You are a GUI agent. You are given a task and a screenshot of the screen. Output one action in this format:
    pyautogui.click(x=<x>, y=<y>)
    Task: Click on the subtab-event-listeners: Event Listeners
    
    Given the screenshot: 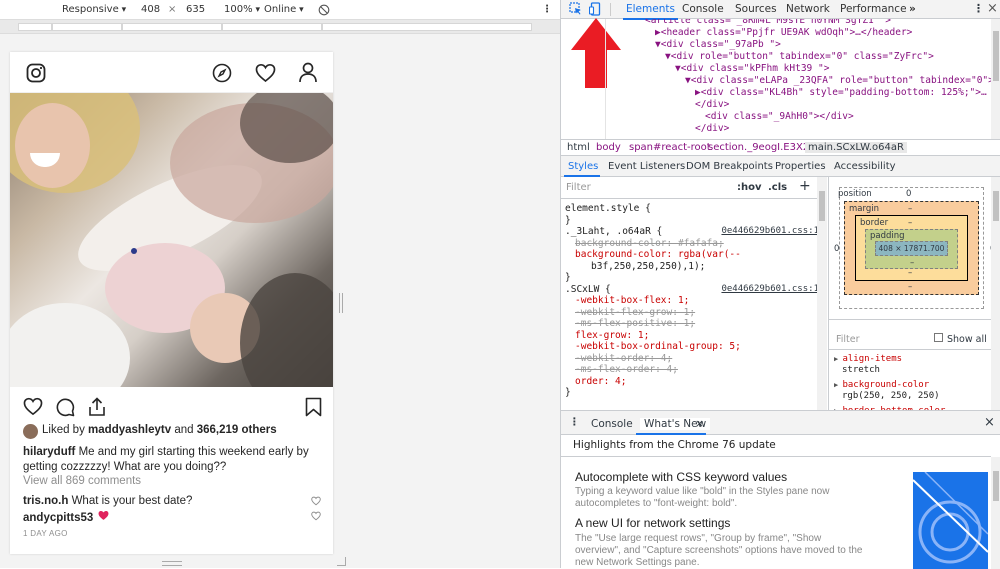 What is the action you would take?
    pyautogui.click(x=646, y=166)
    